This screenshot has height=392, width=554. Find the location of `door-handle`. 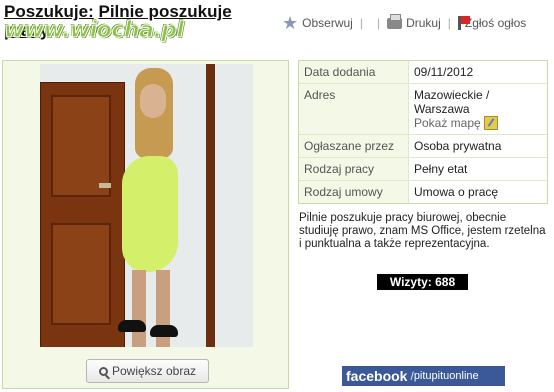

door-handle is located at coordinates (105, 185).